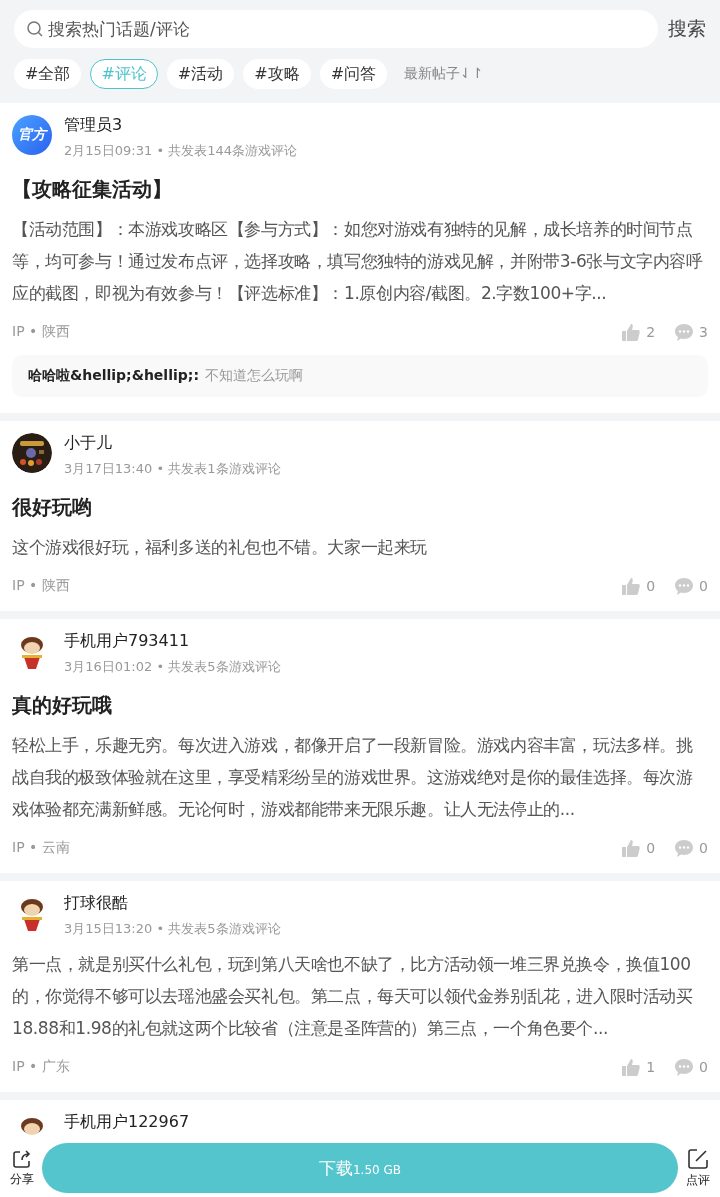 The height and width of the screenshot is (1197, 720). Describe the element at coordinates (698, 1158) in the screenshot. I see `edit-icon` at that location.